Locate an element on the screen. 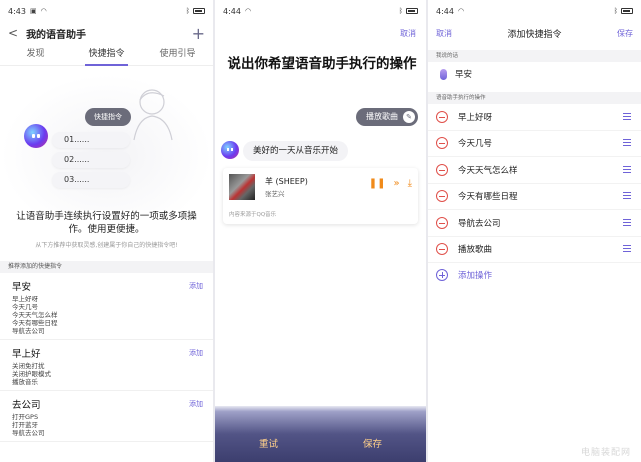  group-line: 打开GPS is located at coordinates (25, 417).